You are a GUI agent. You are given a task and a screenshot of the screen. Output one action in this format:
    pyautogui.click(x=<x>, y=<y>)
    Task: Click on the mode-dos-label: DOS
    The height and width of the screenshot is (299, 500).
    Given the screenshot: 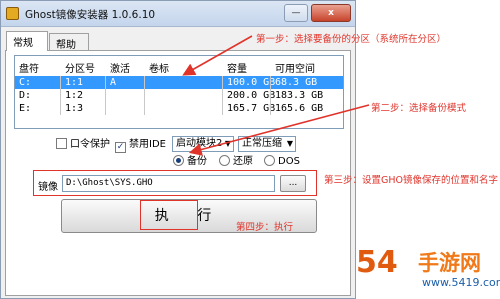 What is the action you would take?
    pyautogui.click(x=289, y=161)
    